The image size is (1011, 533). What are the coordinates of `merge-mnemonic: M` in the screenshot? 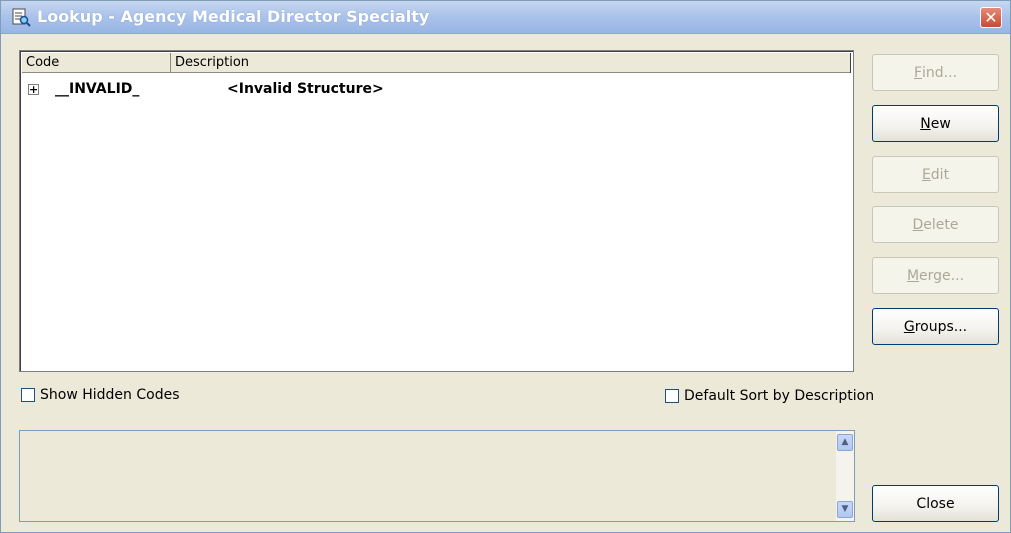 It's located at (913, 275).